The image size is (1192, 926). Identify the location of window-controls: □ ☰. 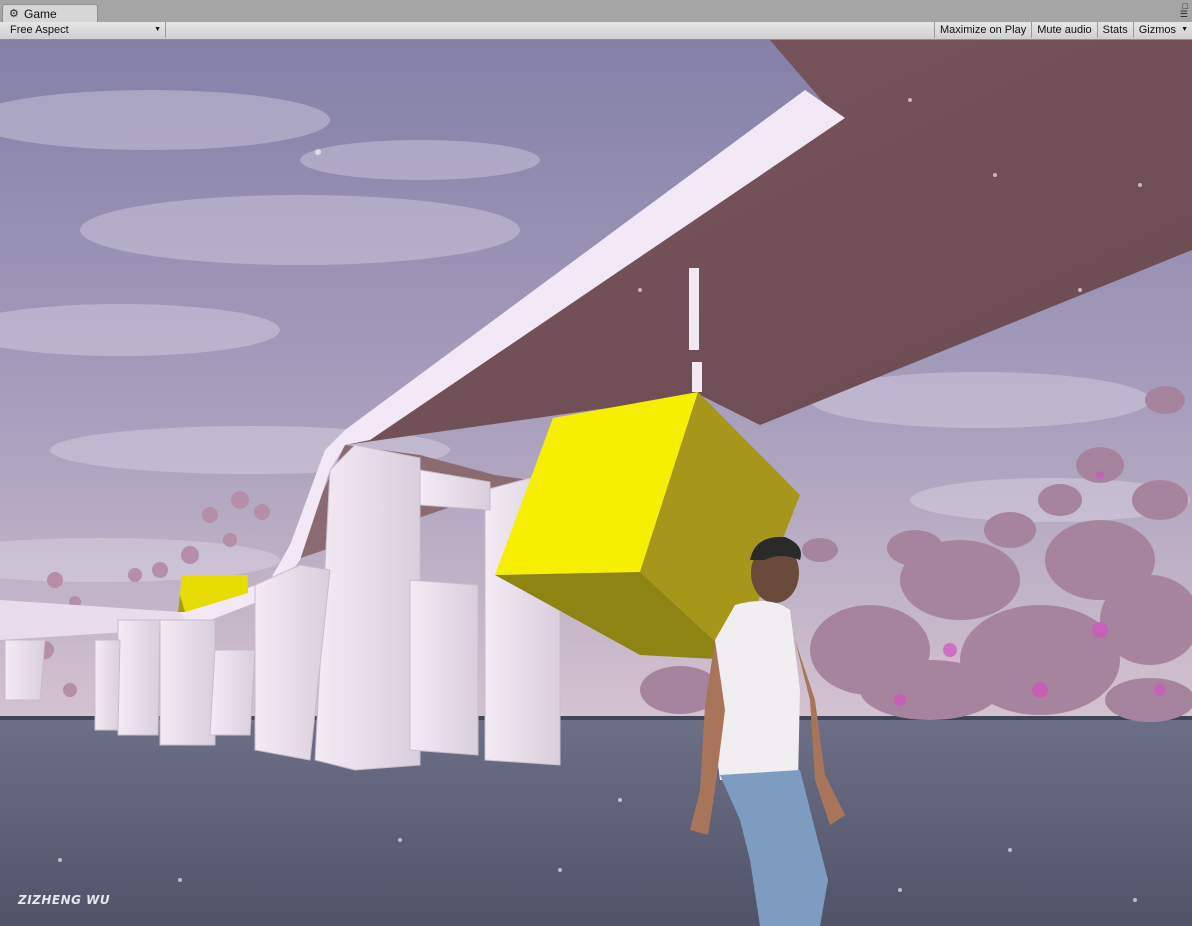
(1184, 10).